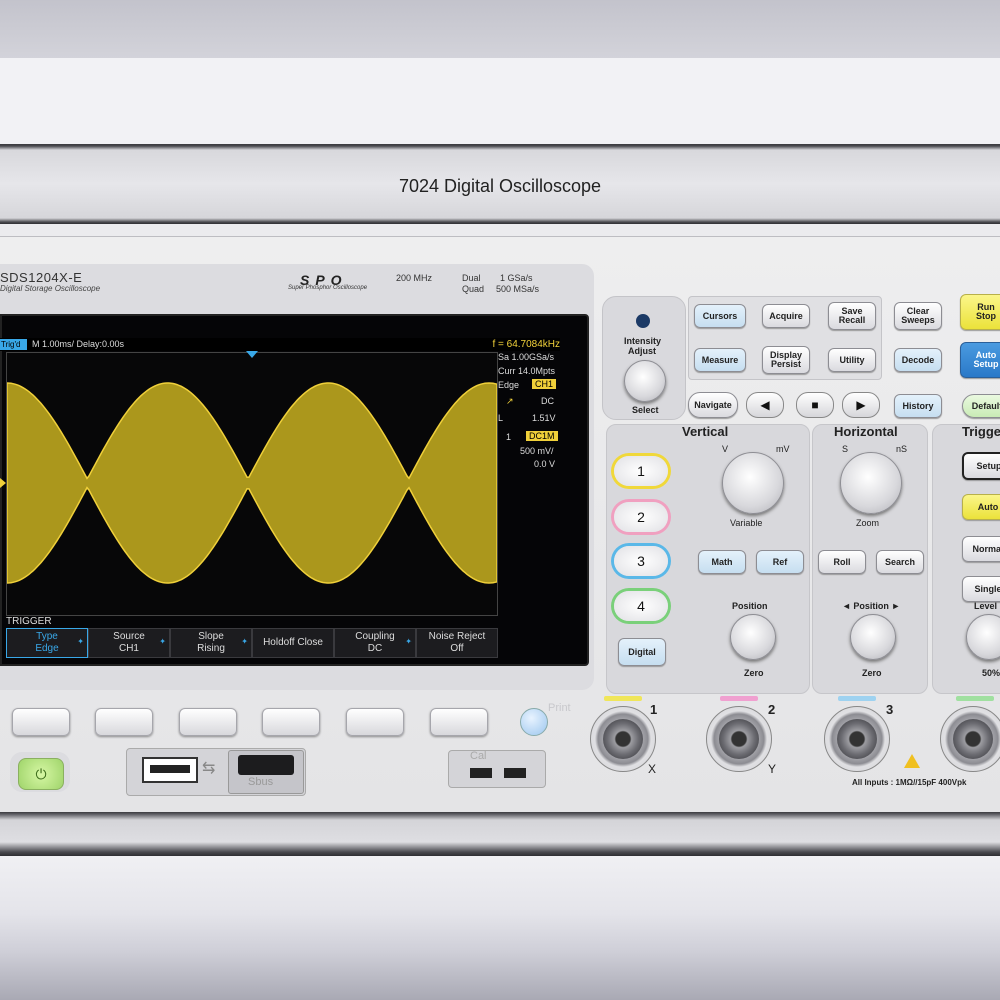  Describe the element at coordinates (753, 483) in the screenshot. I see `volts-div-knob` at that location.